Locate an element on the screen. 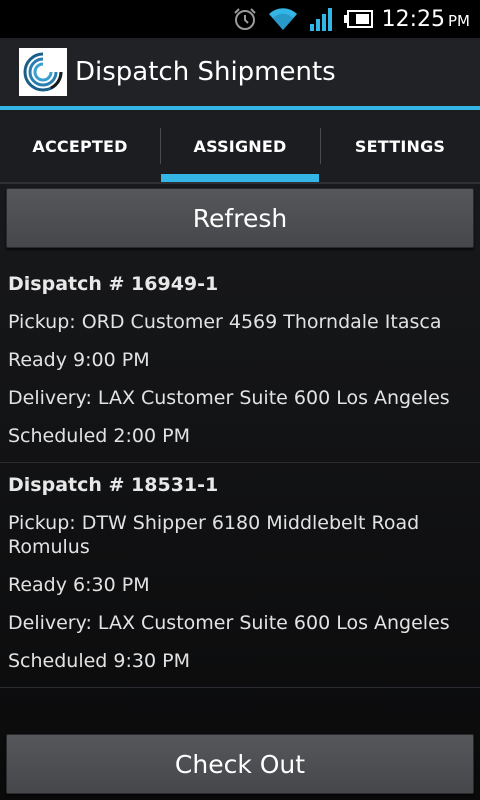 The image size is (480, 800). status-bar: 12:25 PM is located at coordinates (240, 19).